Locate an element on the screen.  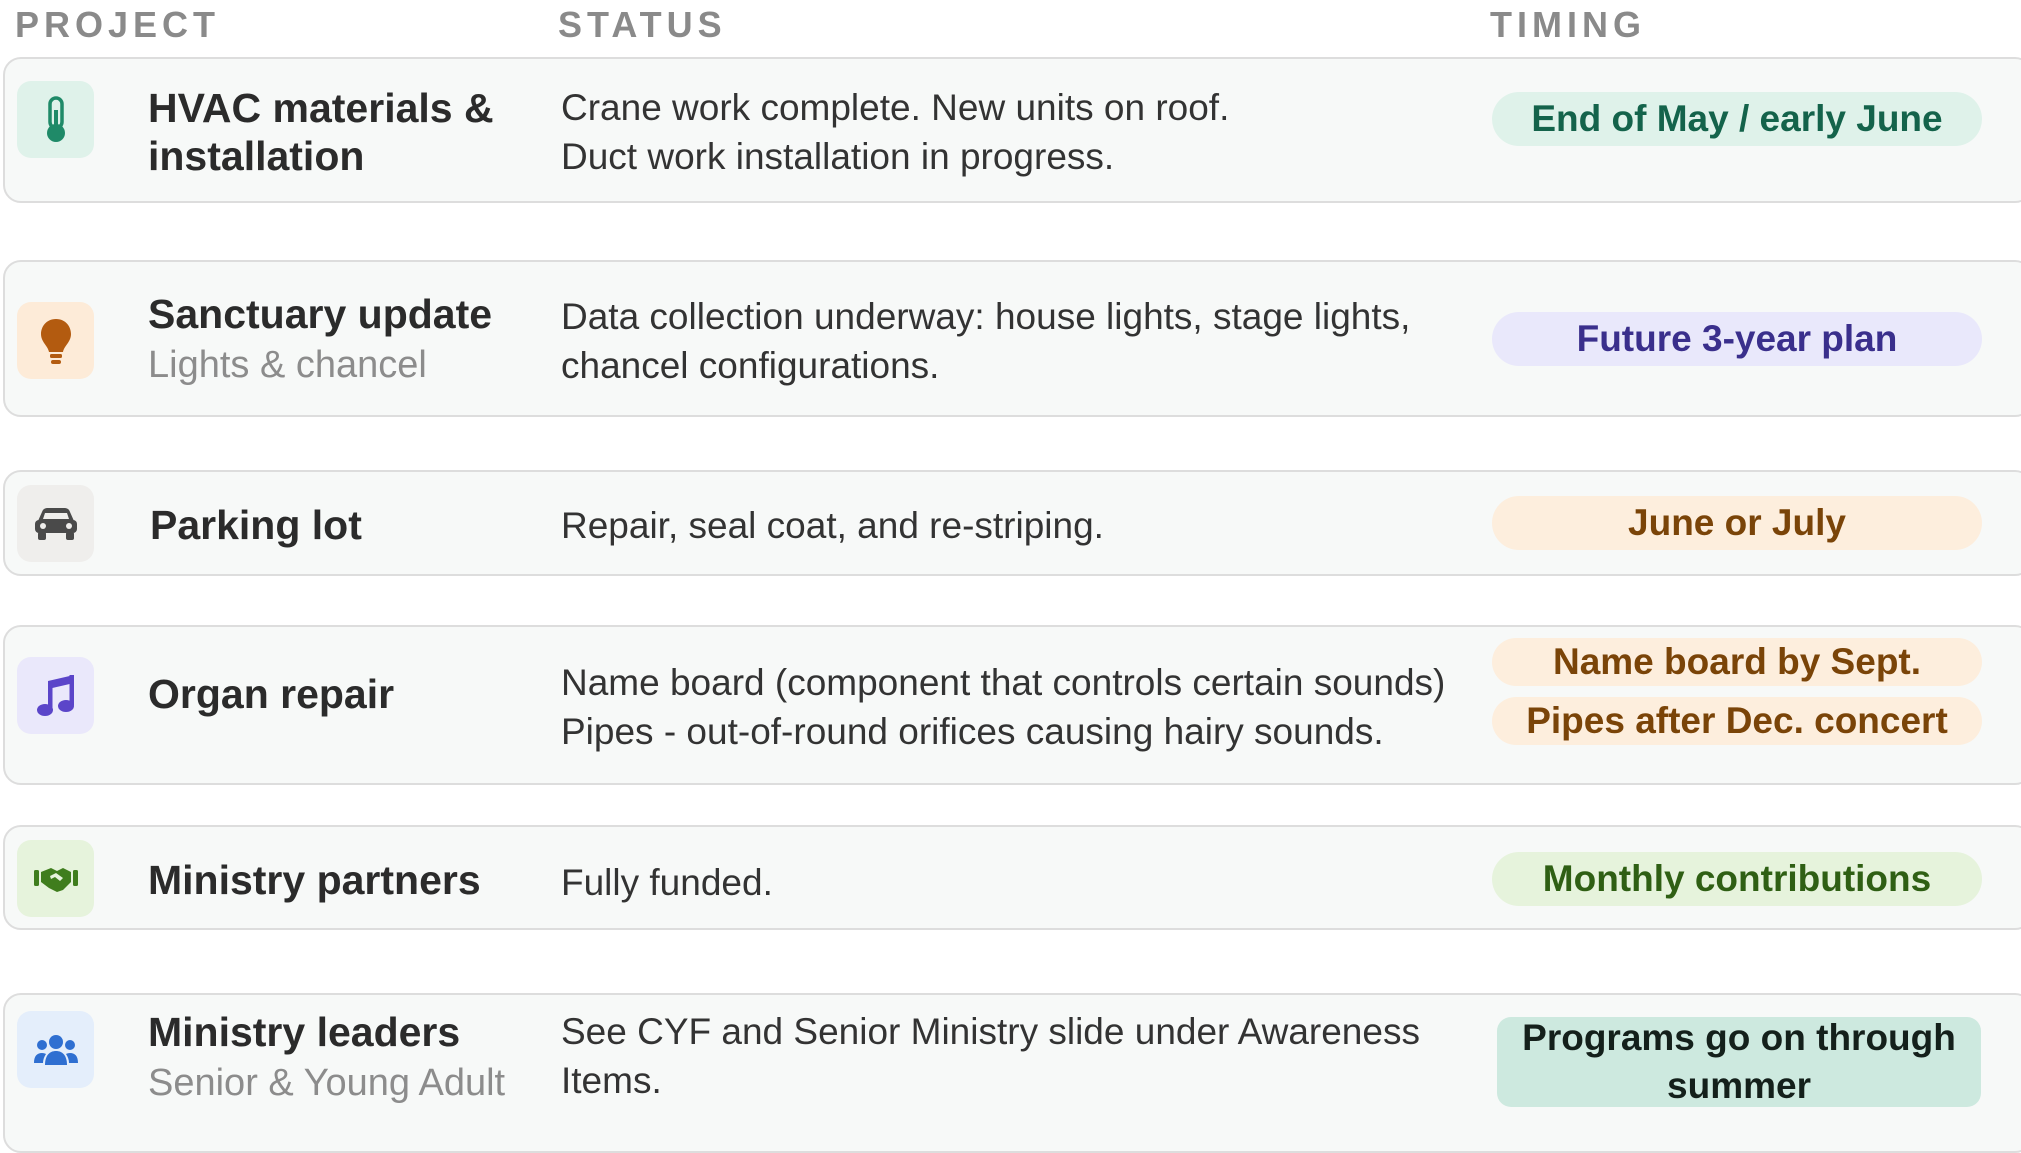
project-title: Organ repair is located at coordinates (271, 693).